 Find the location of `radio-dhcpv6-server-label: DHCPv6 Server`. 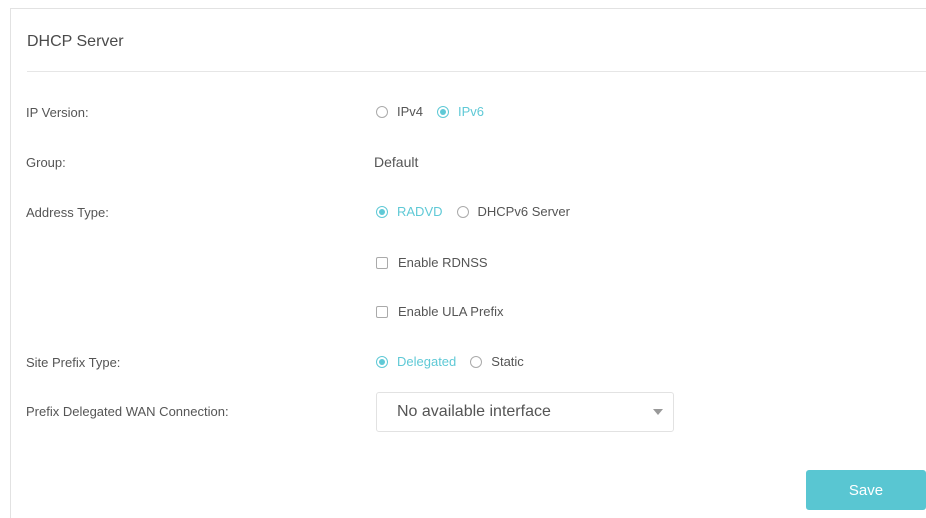

radio-dhcpv6-server-label: DHCPv6 Server is located at coordinates (524, 211).